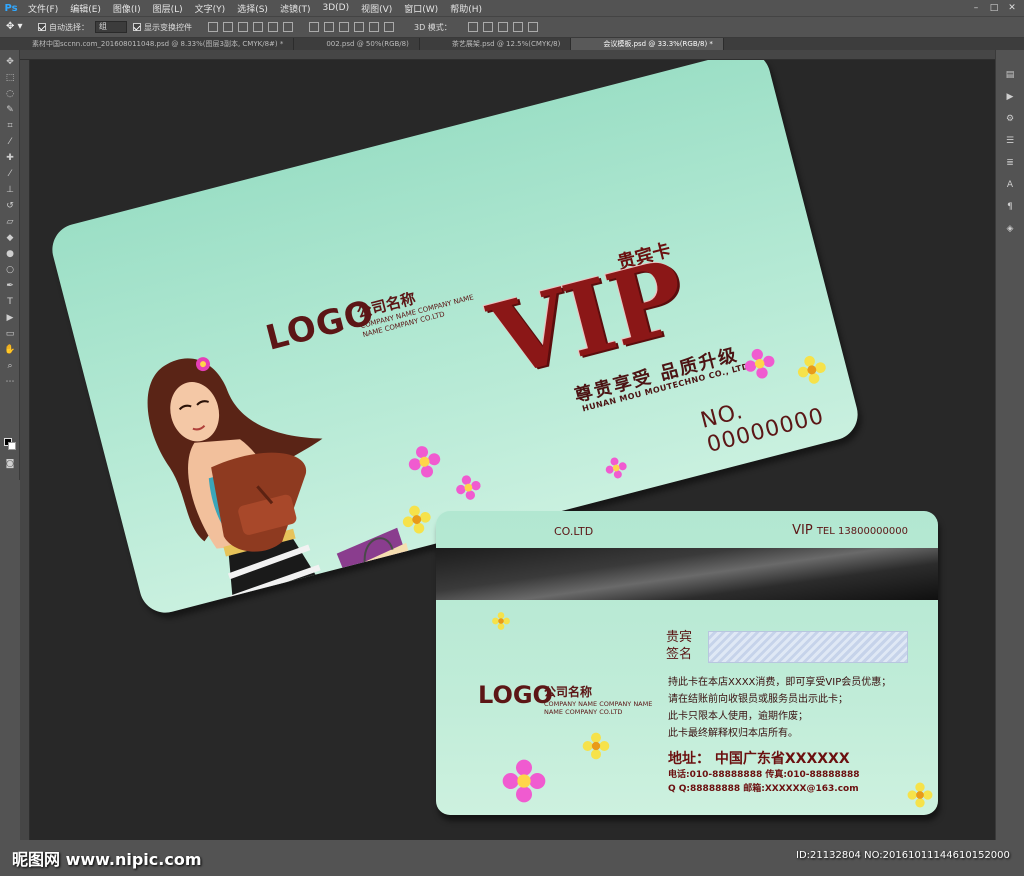 This screenshot has height=876, width=1024. I want to click on tab-document-4: 会议模板.psd @ 33.3%(RGB/8) *, so click(647, 44).